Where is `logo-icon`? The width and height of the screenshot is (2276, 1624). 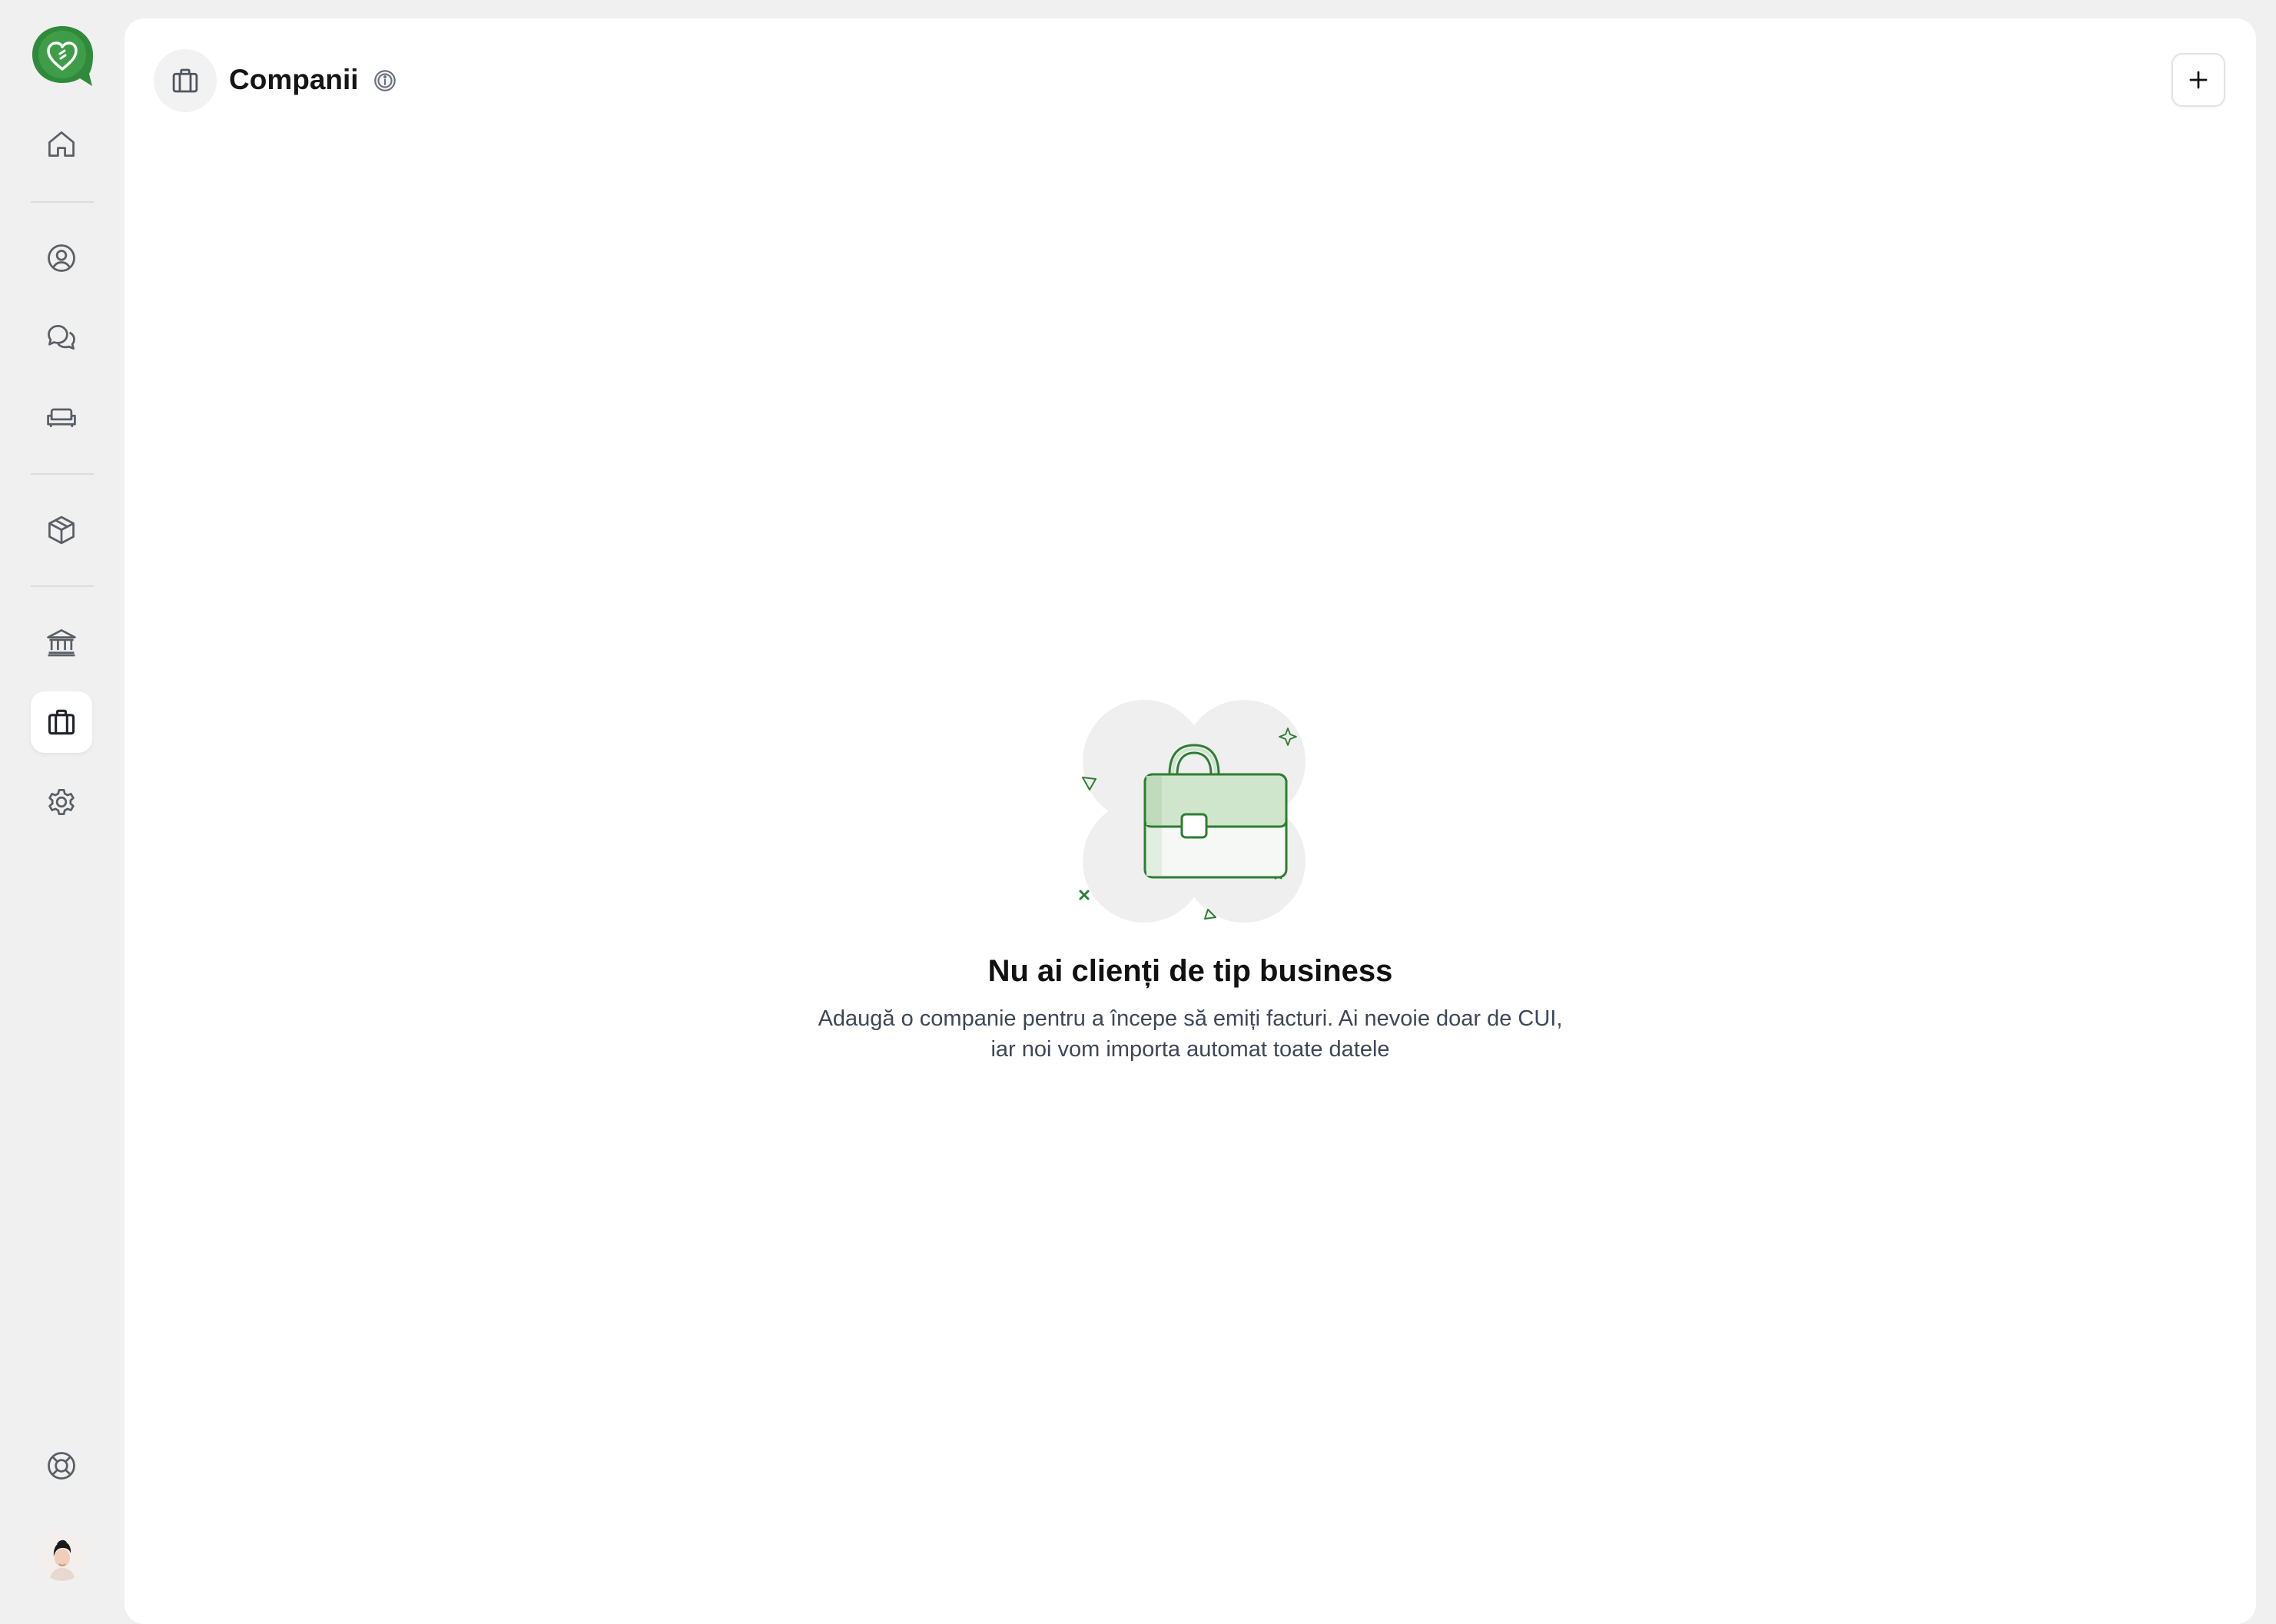 logo-icon is located at coordinates (62, 56).